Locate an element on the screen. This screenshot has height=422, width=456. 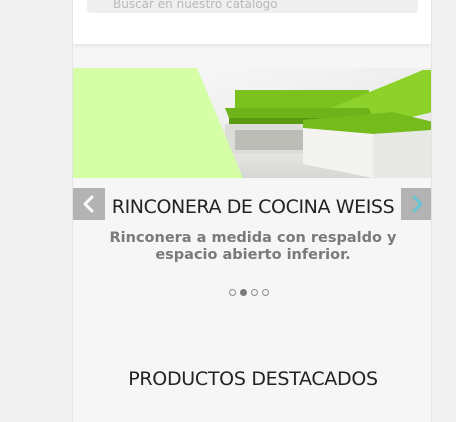
slide-title: RINCONERA DE COCINA WEISS is located at coordinates (253, 207).